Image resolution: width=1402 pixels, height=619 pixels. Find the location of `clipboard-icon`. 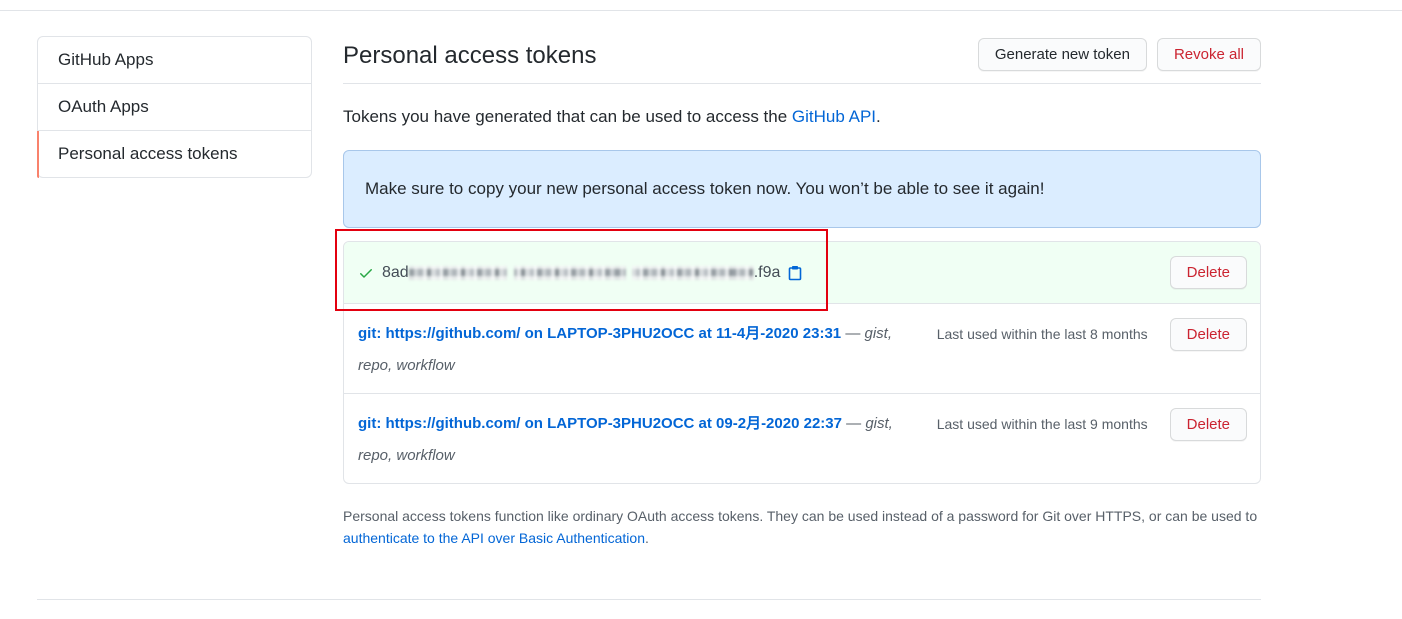

clipboard-icon is located at coordinates (795, 273).